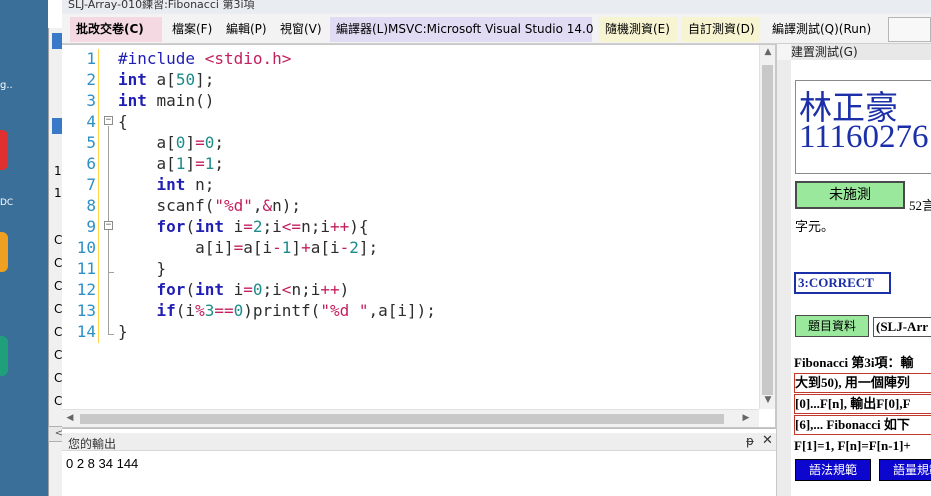 The image size is (931, 496). I want to click on vertical-scroll-thumb, so click(767, 230).